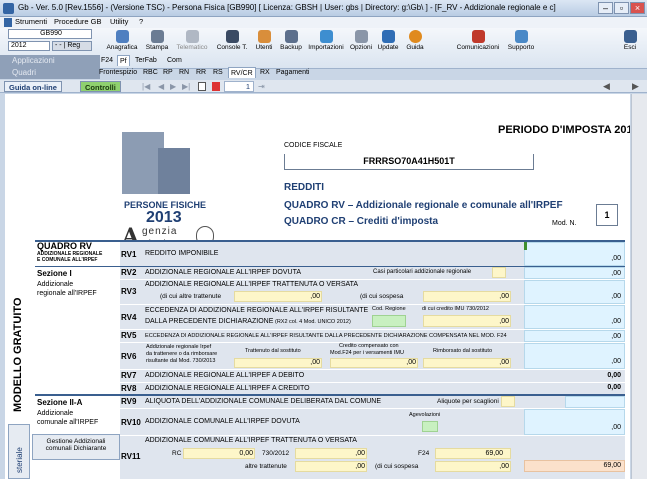 Image resolution: width=647 pixels, height=479 pixels. I want to click on exit-icon, so click(630, 36).